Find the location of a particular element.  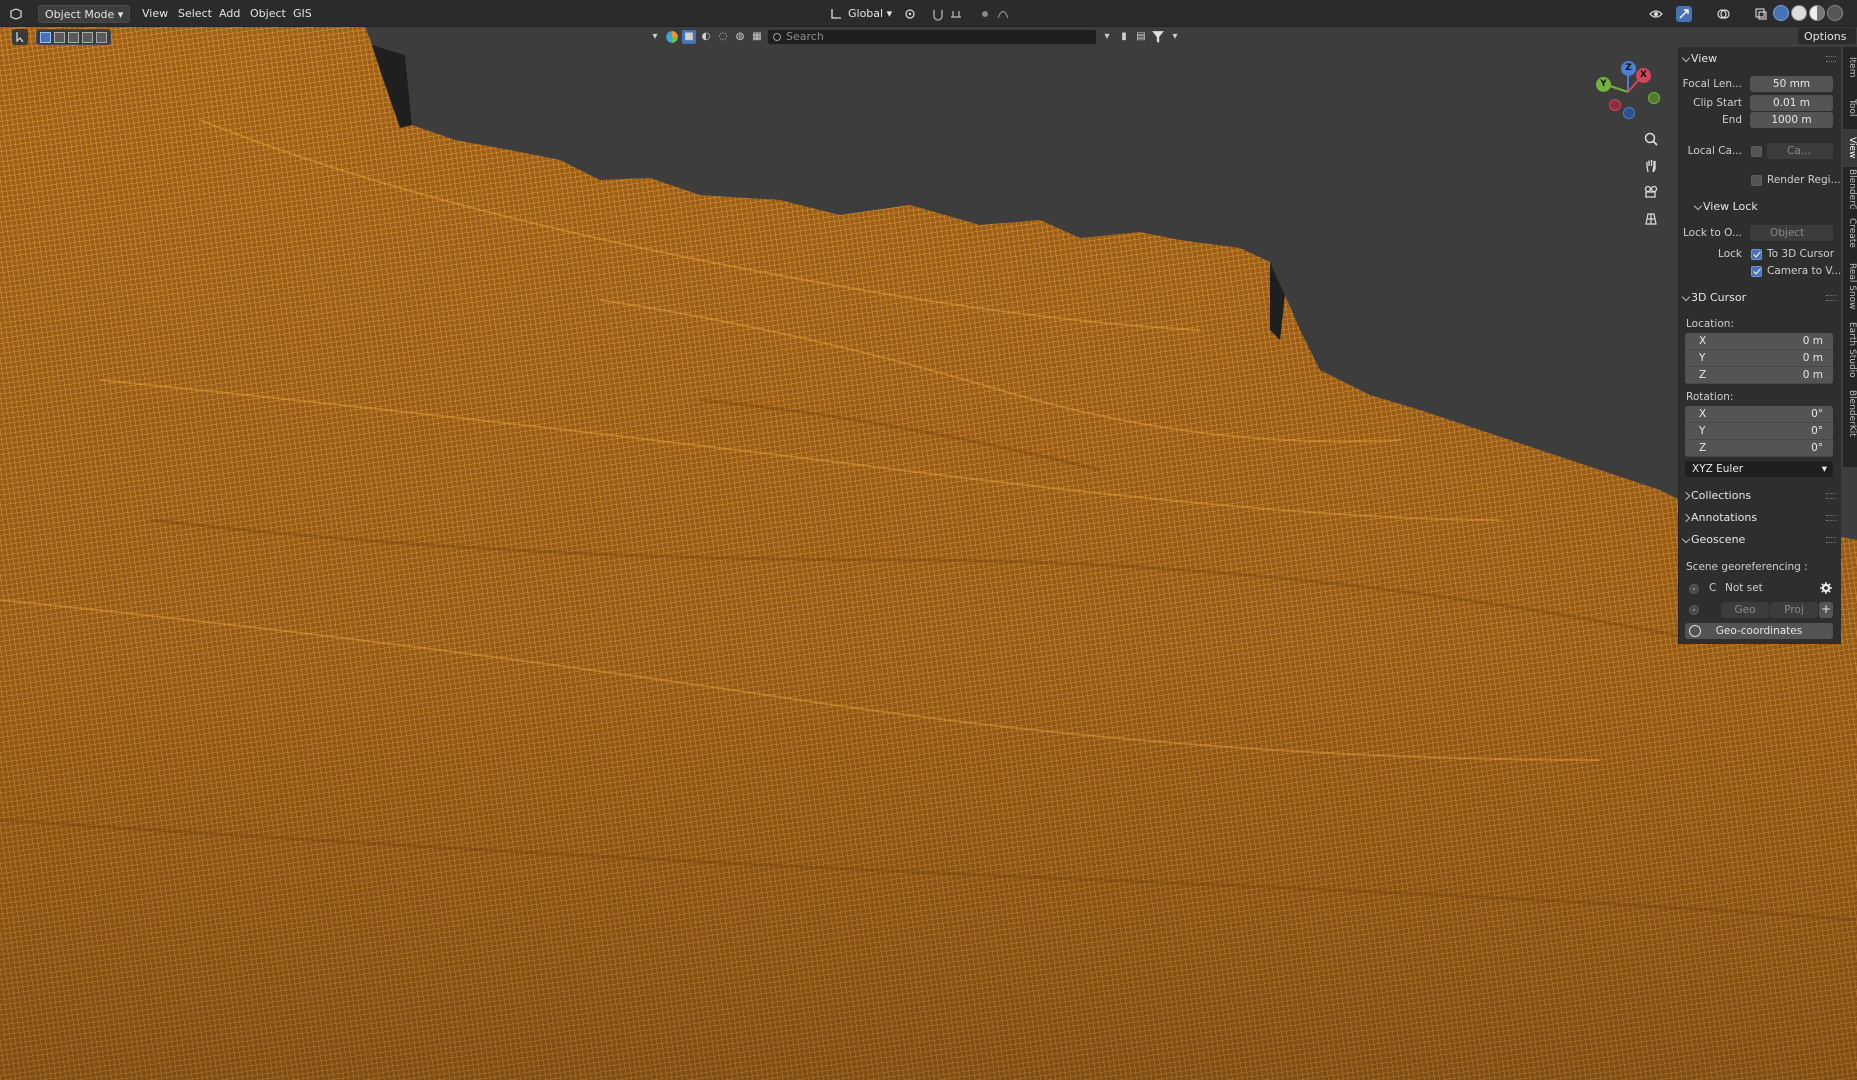

mode-dropdown: Object Mode ▾ is located at coordinates (84, 14).